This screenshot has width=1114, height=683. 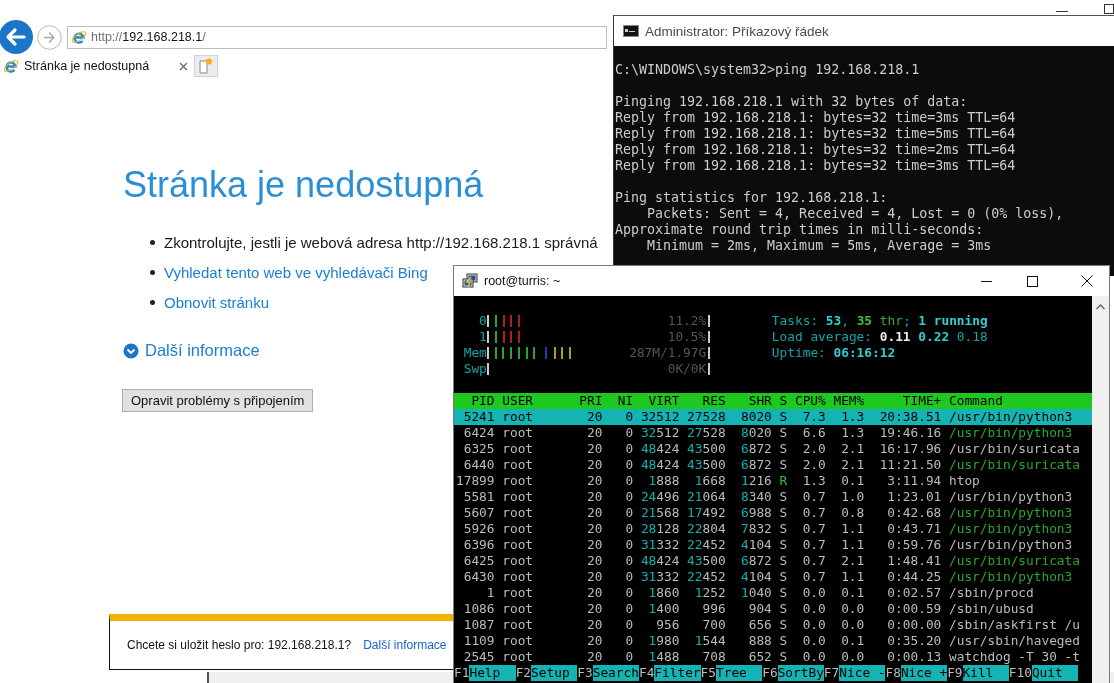 What do you see at coordinates (677, 673) in the screenshot?
I see `function-key: Filter` at bounding box center [677, 673].